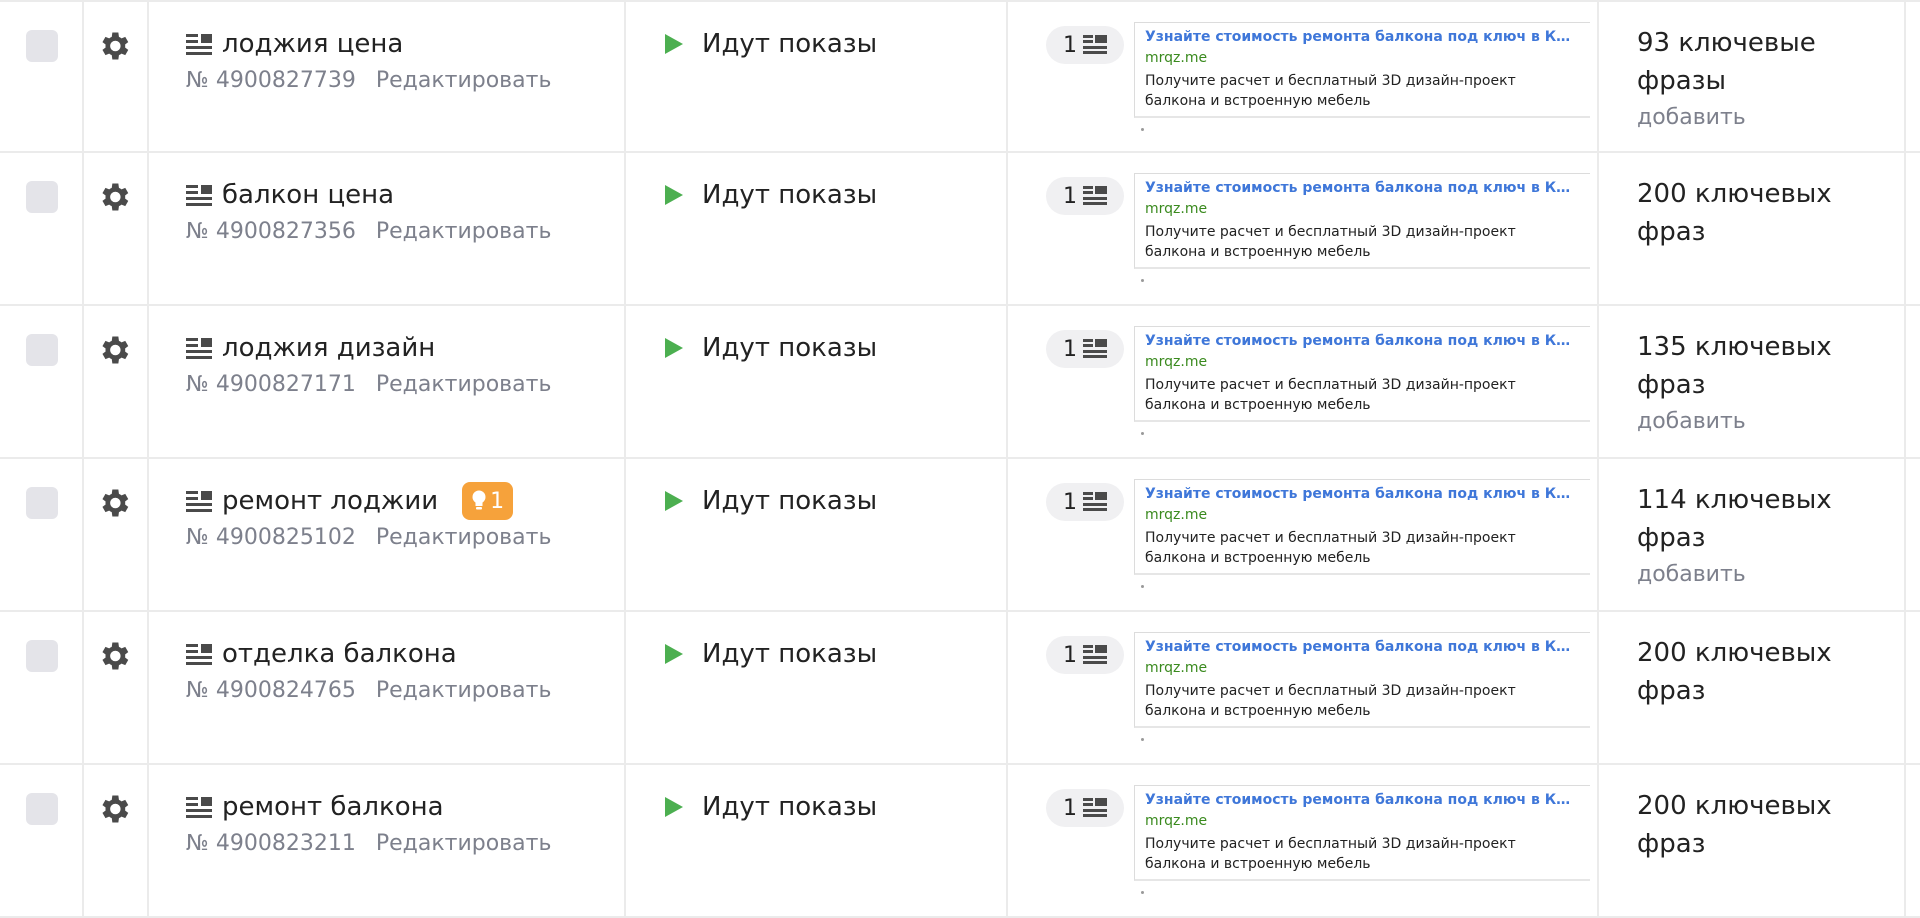  I want to click on keyword-phrases-count: 135 ключевых фраз, so click(1752, 366).